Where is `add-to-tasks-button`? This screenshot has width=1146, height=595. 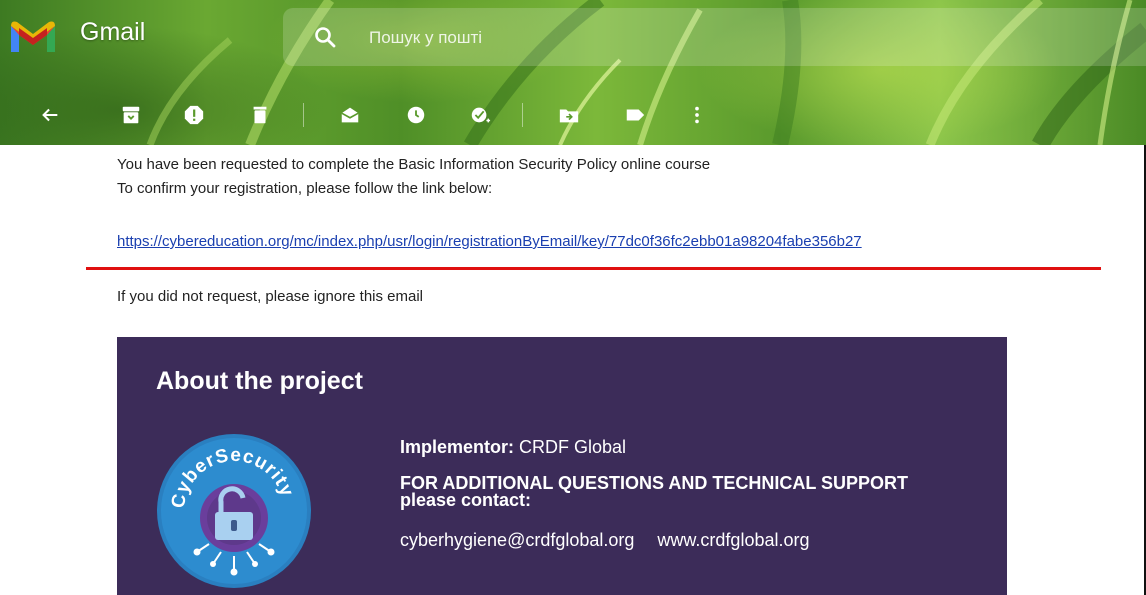
add-to-tasks-button is located at coordinates (480, 115).